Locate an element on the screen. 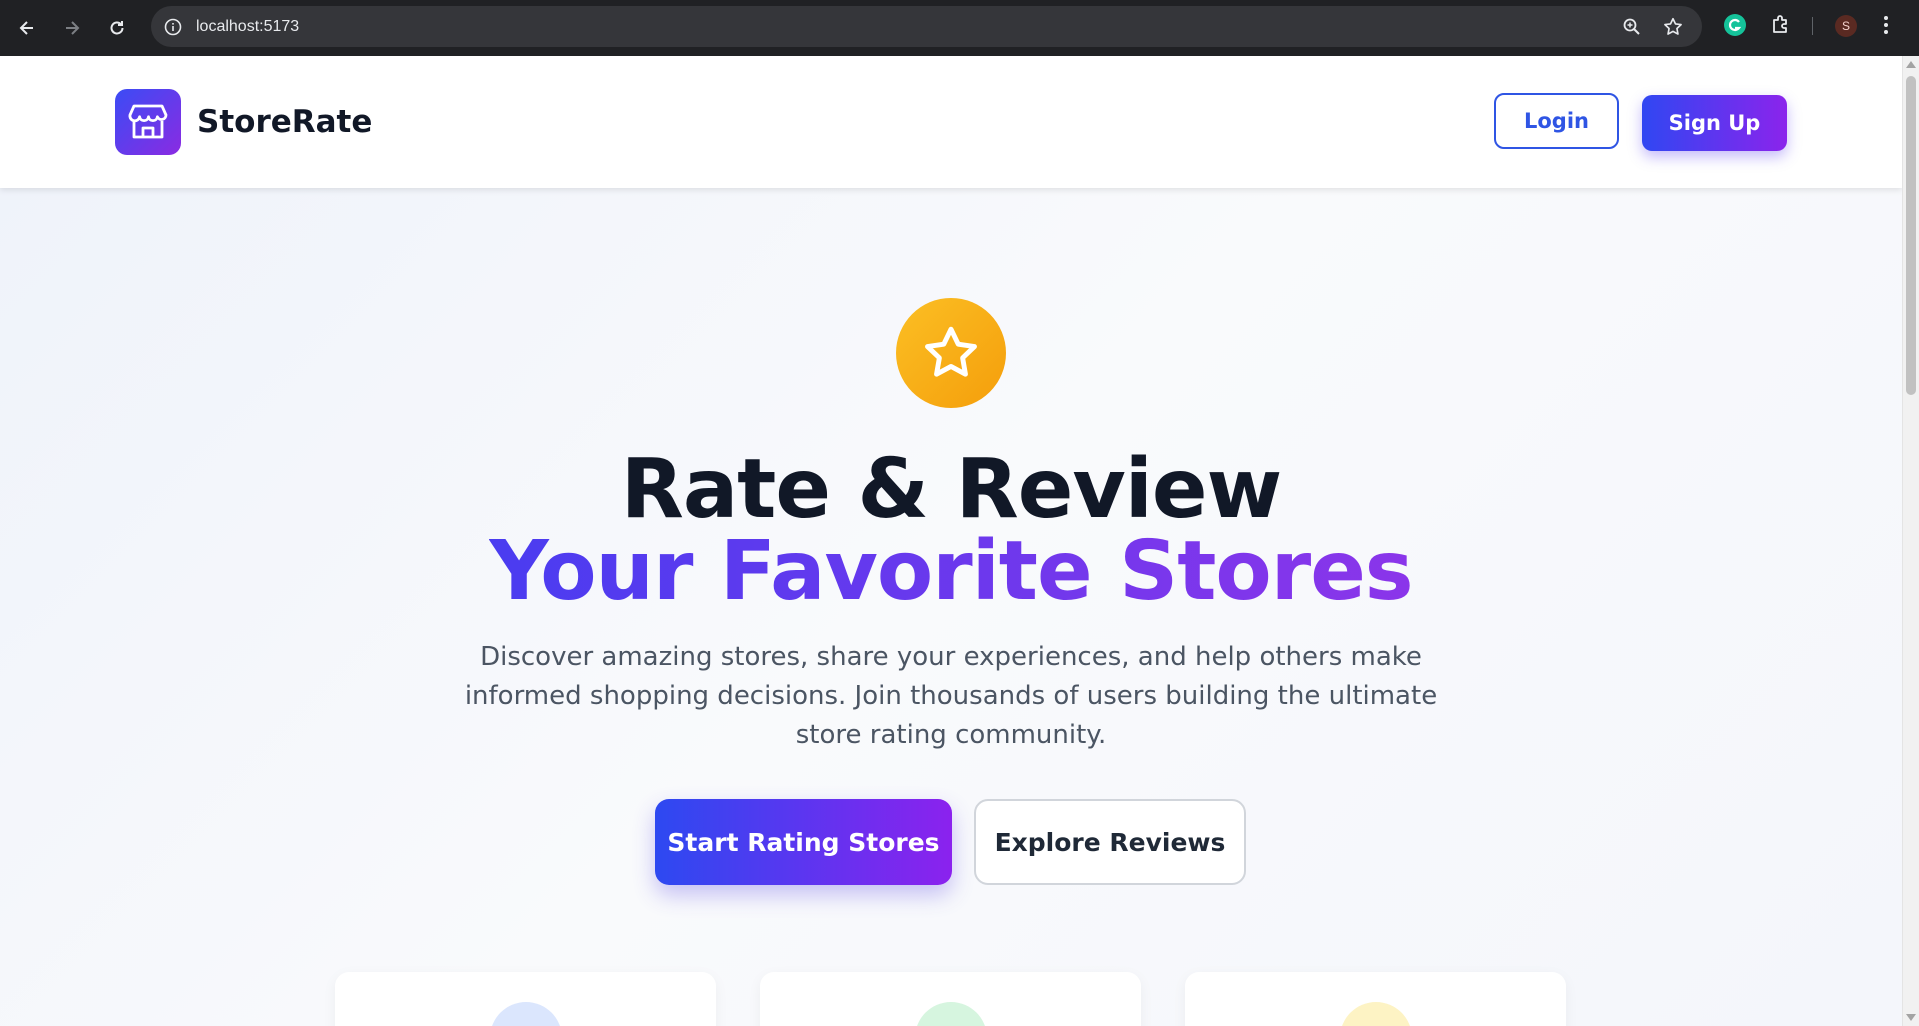  login-button: Login is located at coordinates (1556, 121).